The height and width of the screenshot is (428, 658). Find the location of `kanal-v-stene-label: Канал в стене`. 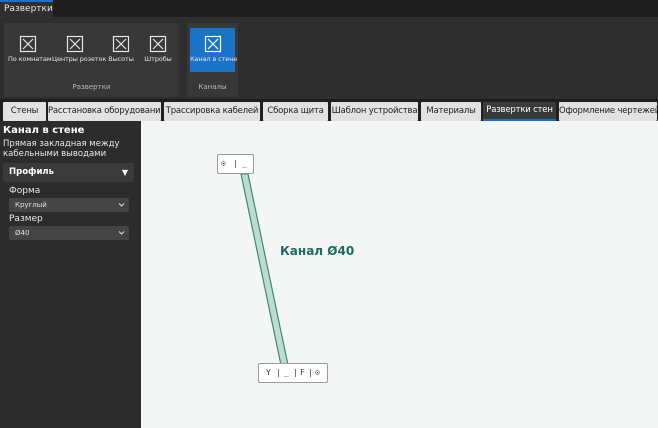

kanal-v-stene-label: Канал в стене is located at coordinates (214, 59).